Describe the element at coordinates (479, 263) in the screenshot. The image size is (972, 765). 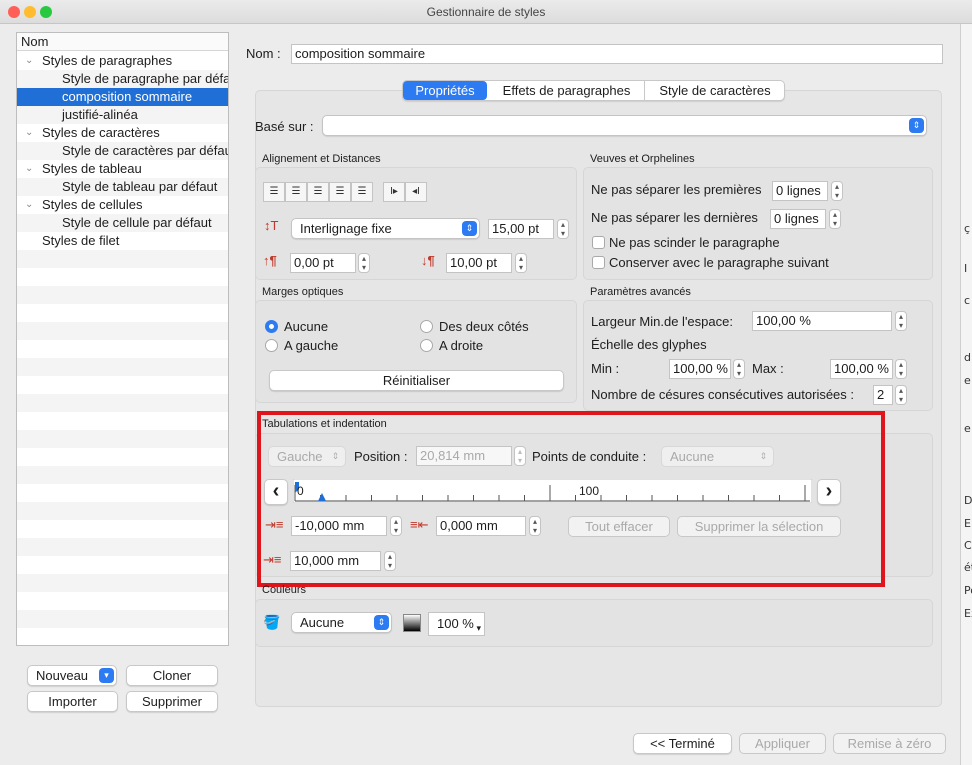
I see `space-after-field: 10,00 pt` at that location.